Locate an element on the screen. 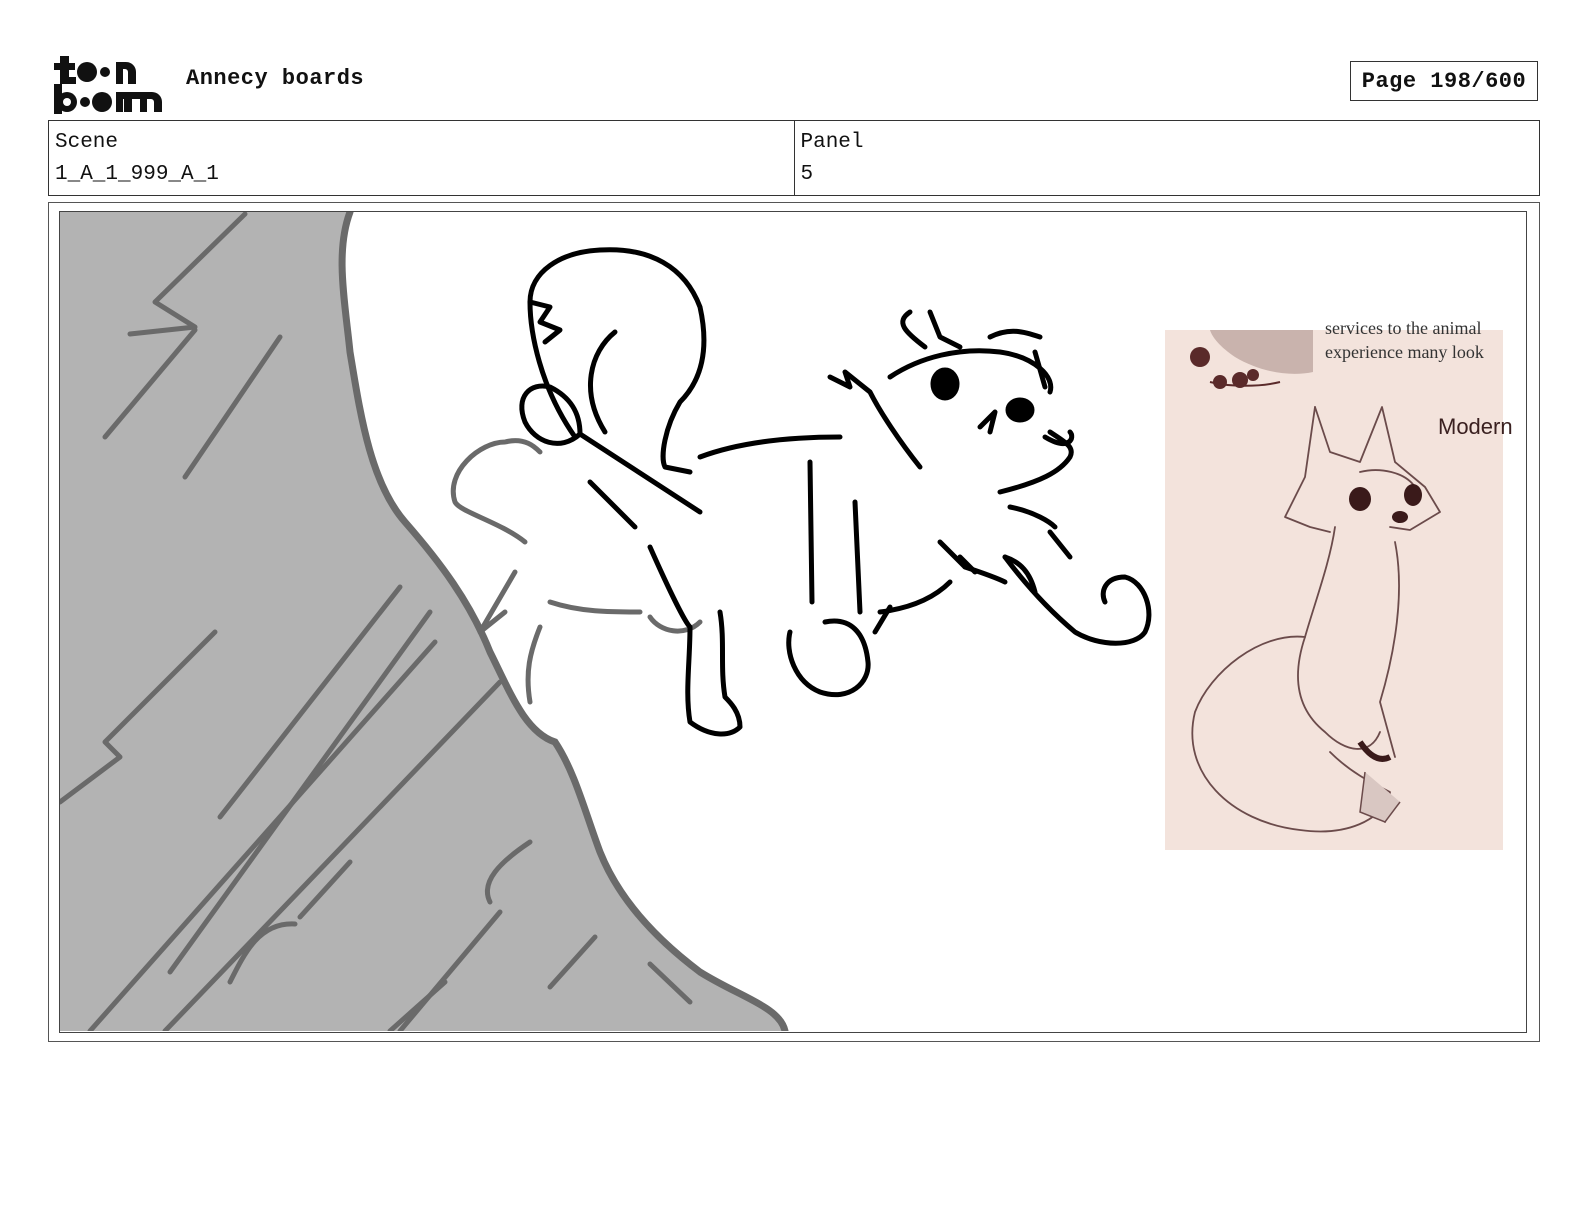  reference-heading: Modern is located at coordinates (1475, 426).